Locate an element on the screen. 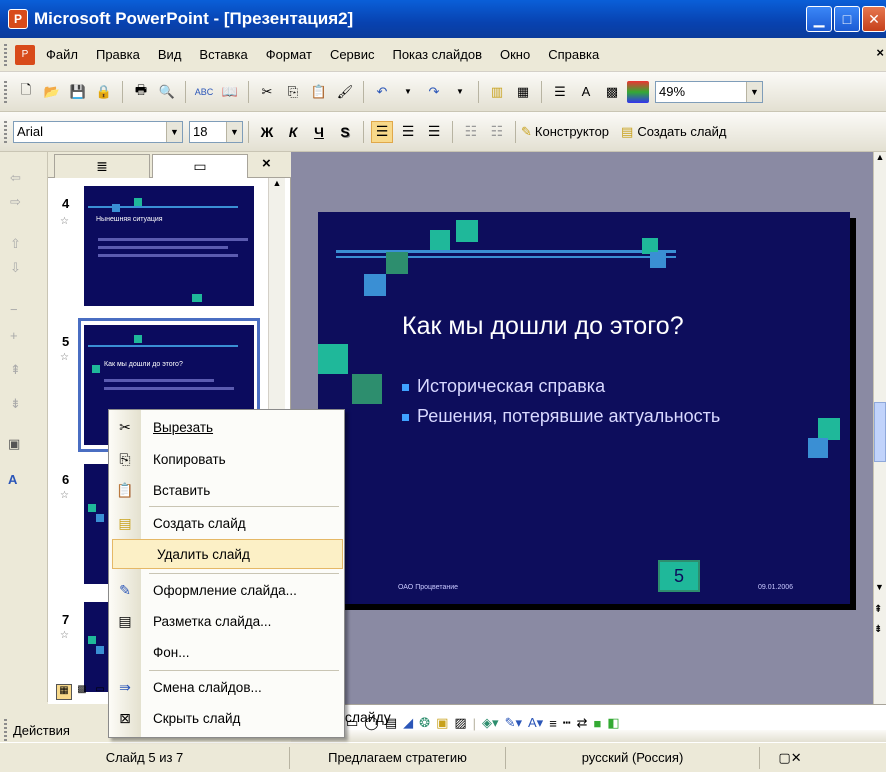  zoom-select: 49% ▼ is located at coordinates (709, 91).